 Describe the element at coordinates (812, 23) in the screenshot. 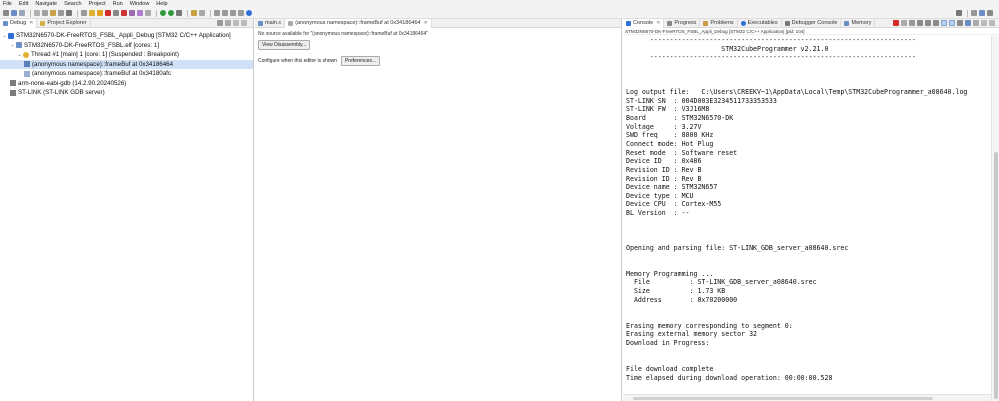

I see `tab-debugger-console: Debugger Console` at that location.